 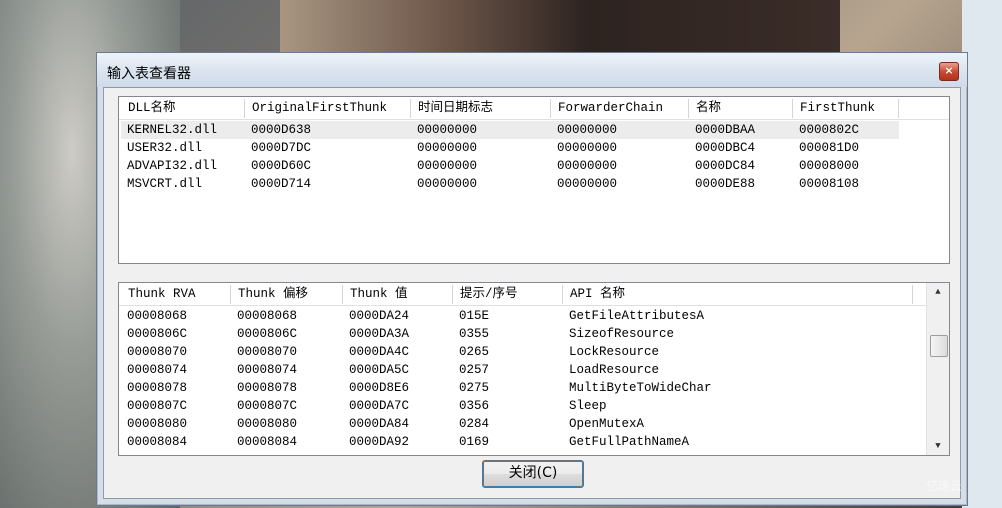 I want to click on dll-cell: 0000802C, so click(x=829, y=130).